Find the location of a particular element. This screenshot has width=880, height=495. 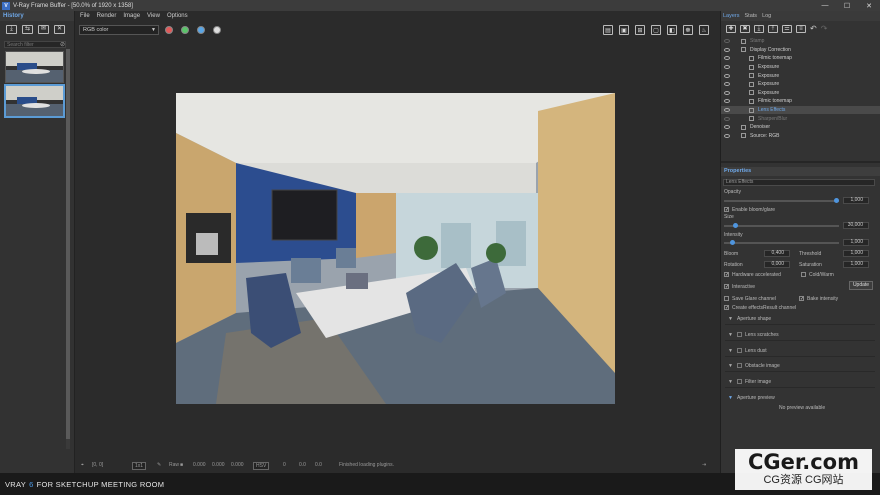

color-space-select: HSV is located at coordinates (261, 466).